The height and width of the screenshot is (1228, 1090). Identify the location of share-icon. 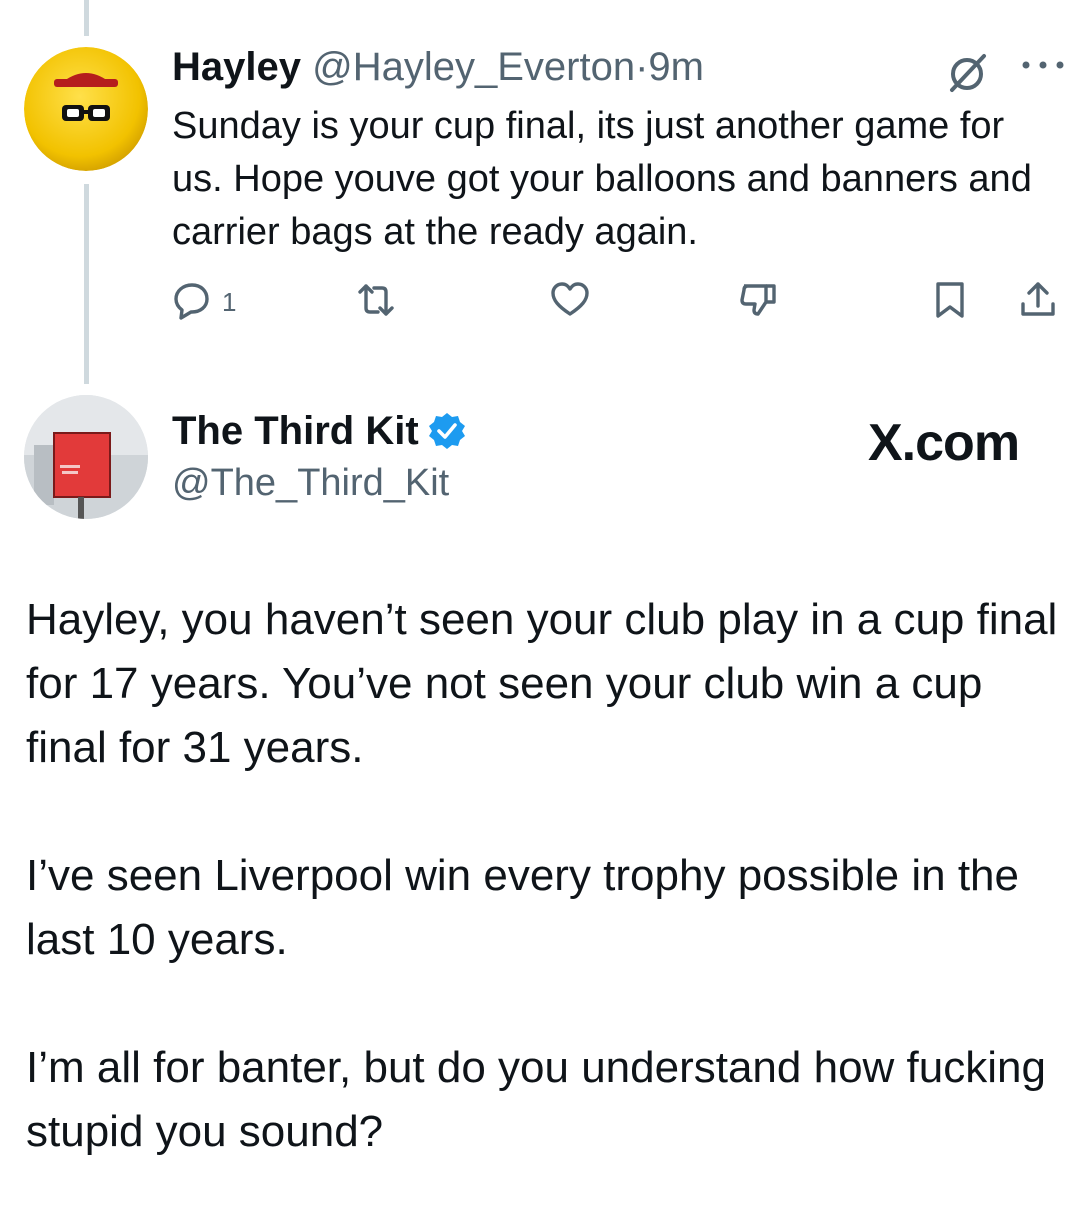
(1038, 302).